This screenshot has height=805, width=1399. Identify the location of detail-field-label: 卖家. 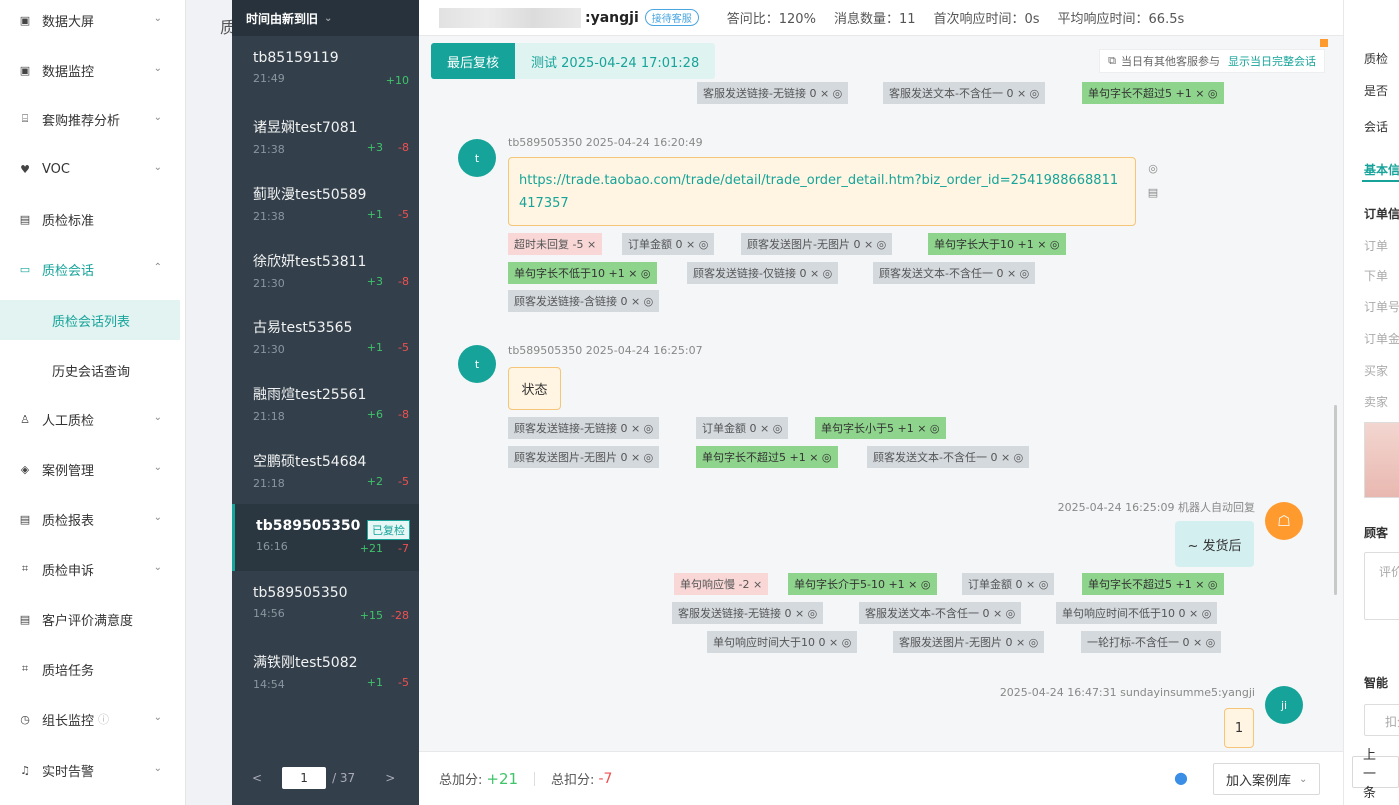
(1376, 402).